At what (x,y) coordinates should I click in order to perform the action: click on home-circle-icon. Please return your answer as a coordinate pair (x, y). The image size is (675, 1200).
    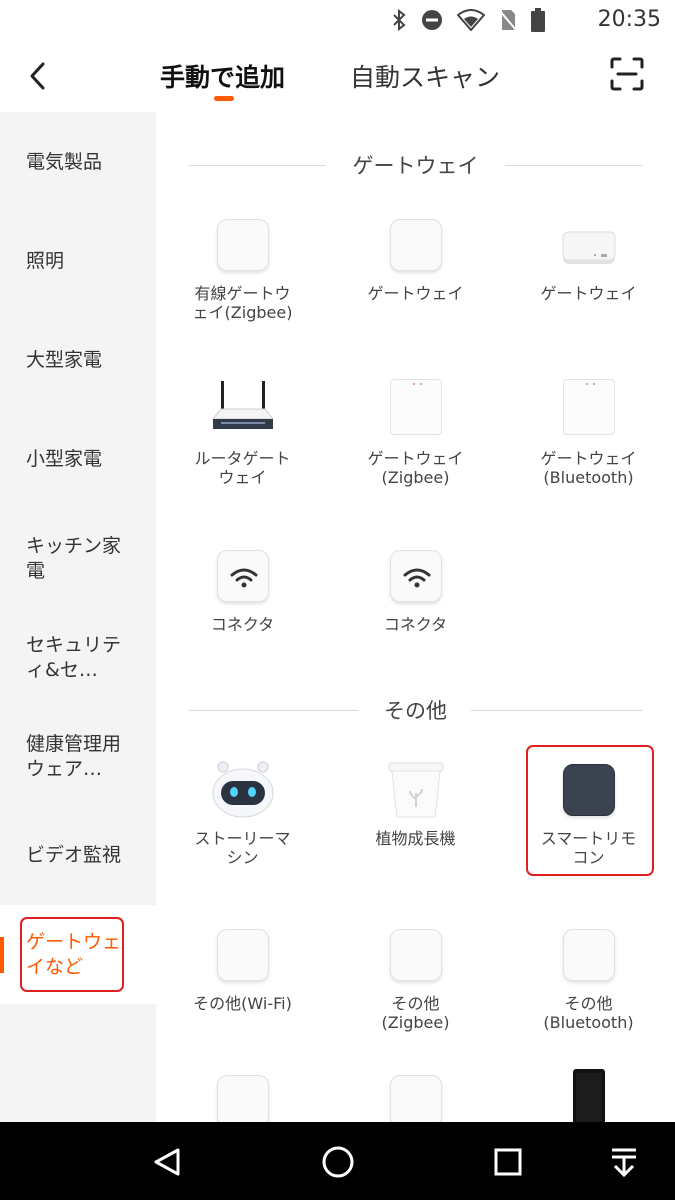
    Looking at the image, I should click on (338, 1162).